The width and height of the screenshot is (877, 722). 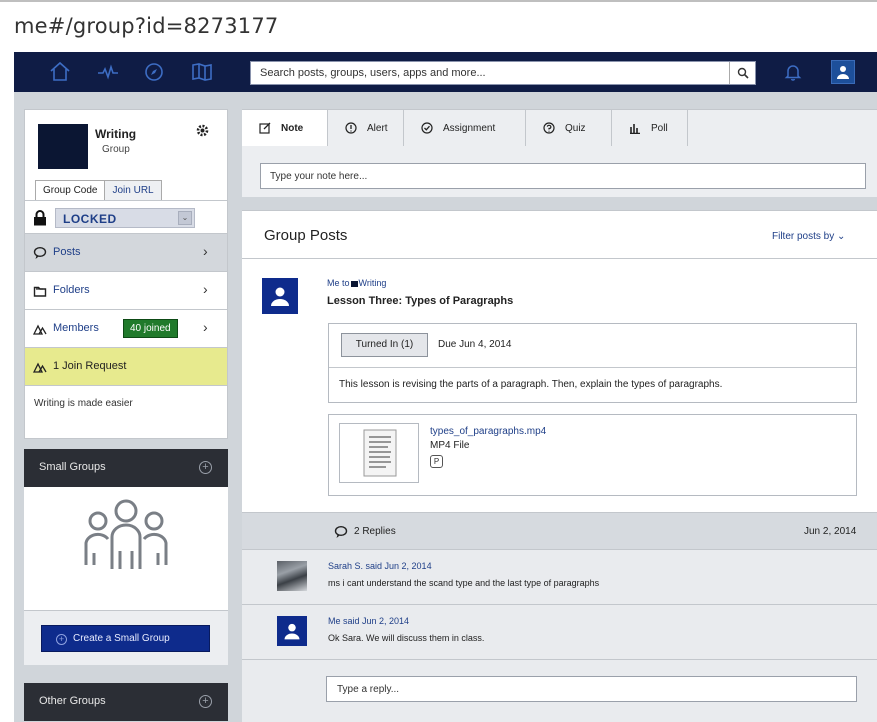 I want to click on tab-group-code: Group Code, so click(x=70, y=190).